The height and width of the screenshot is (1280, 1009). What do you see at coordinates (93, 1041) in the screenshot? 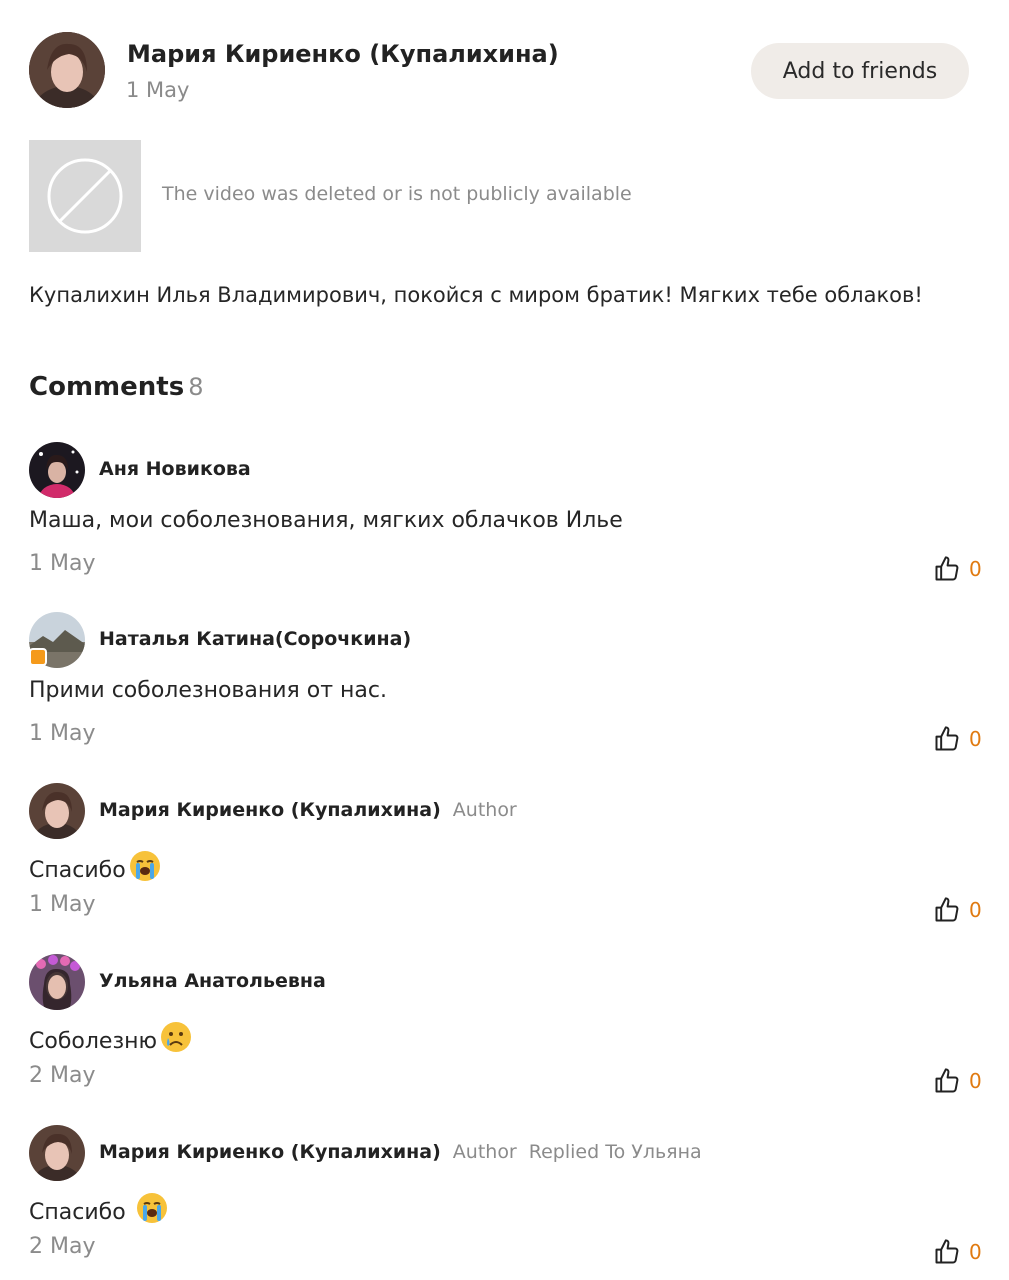
I see `comment-text-value: Соболезню` at bounding box center [93, 1041].